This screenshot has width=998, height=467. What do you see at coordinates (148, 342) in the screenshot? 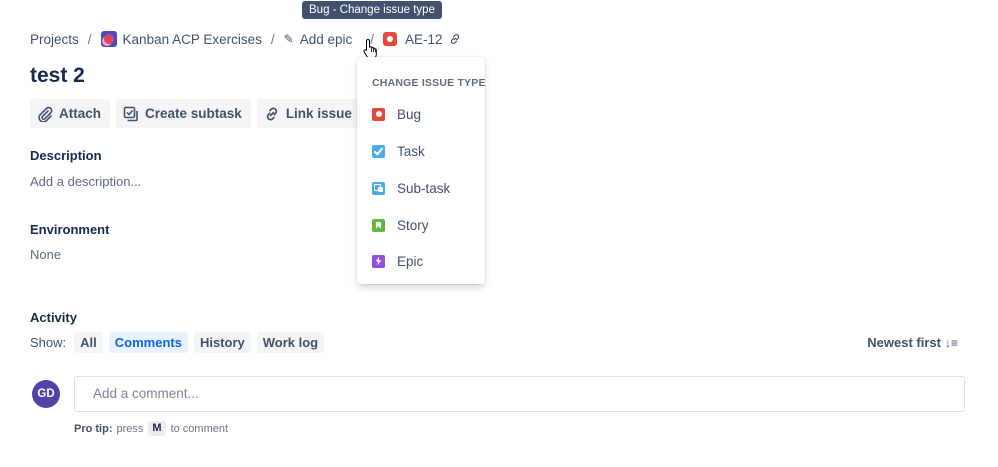
I see `filter-comments: Comments` at bounding box center [148, 342].